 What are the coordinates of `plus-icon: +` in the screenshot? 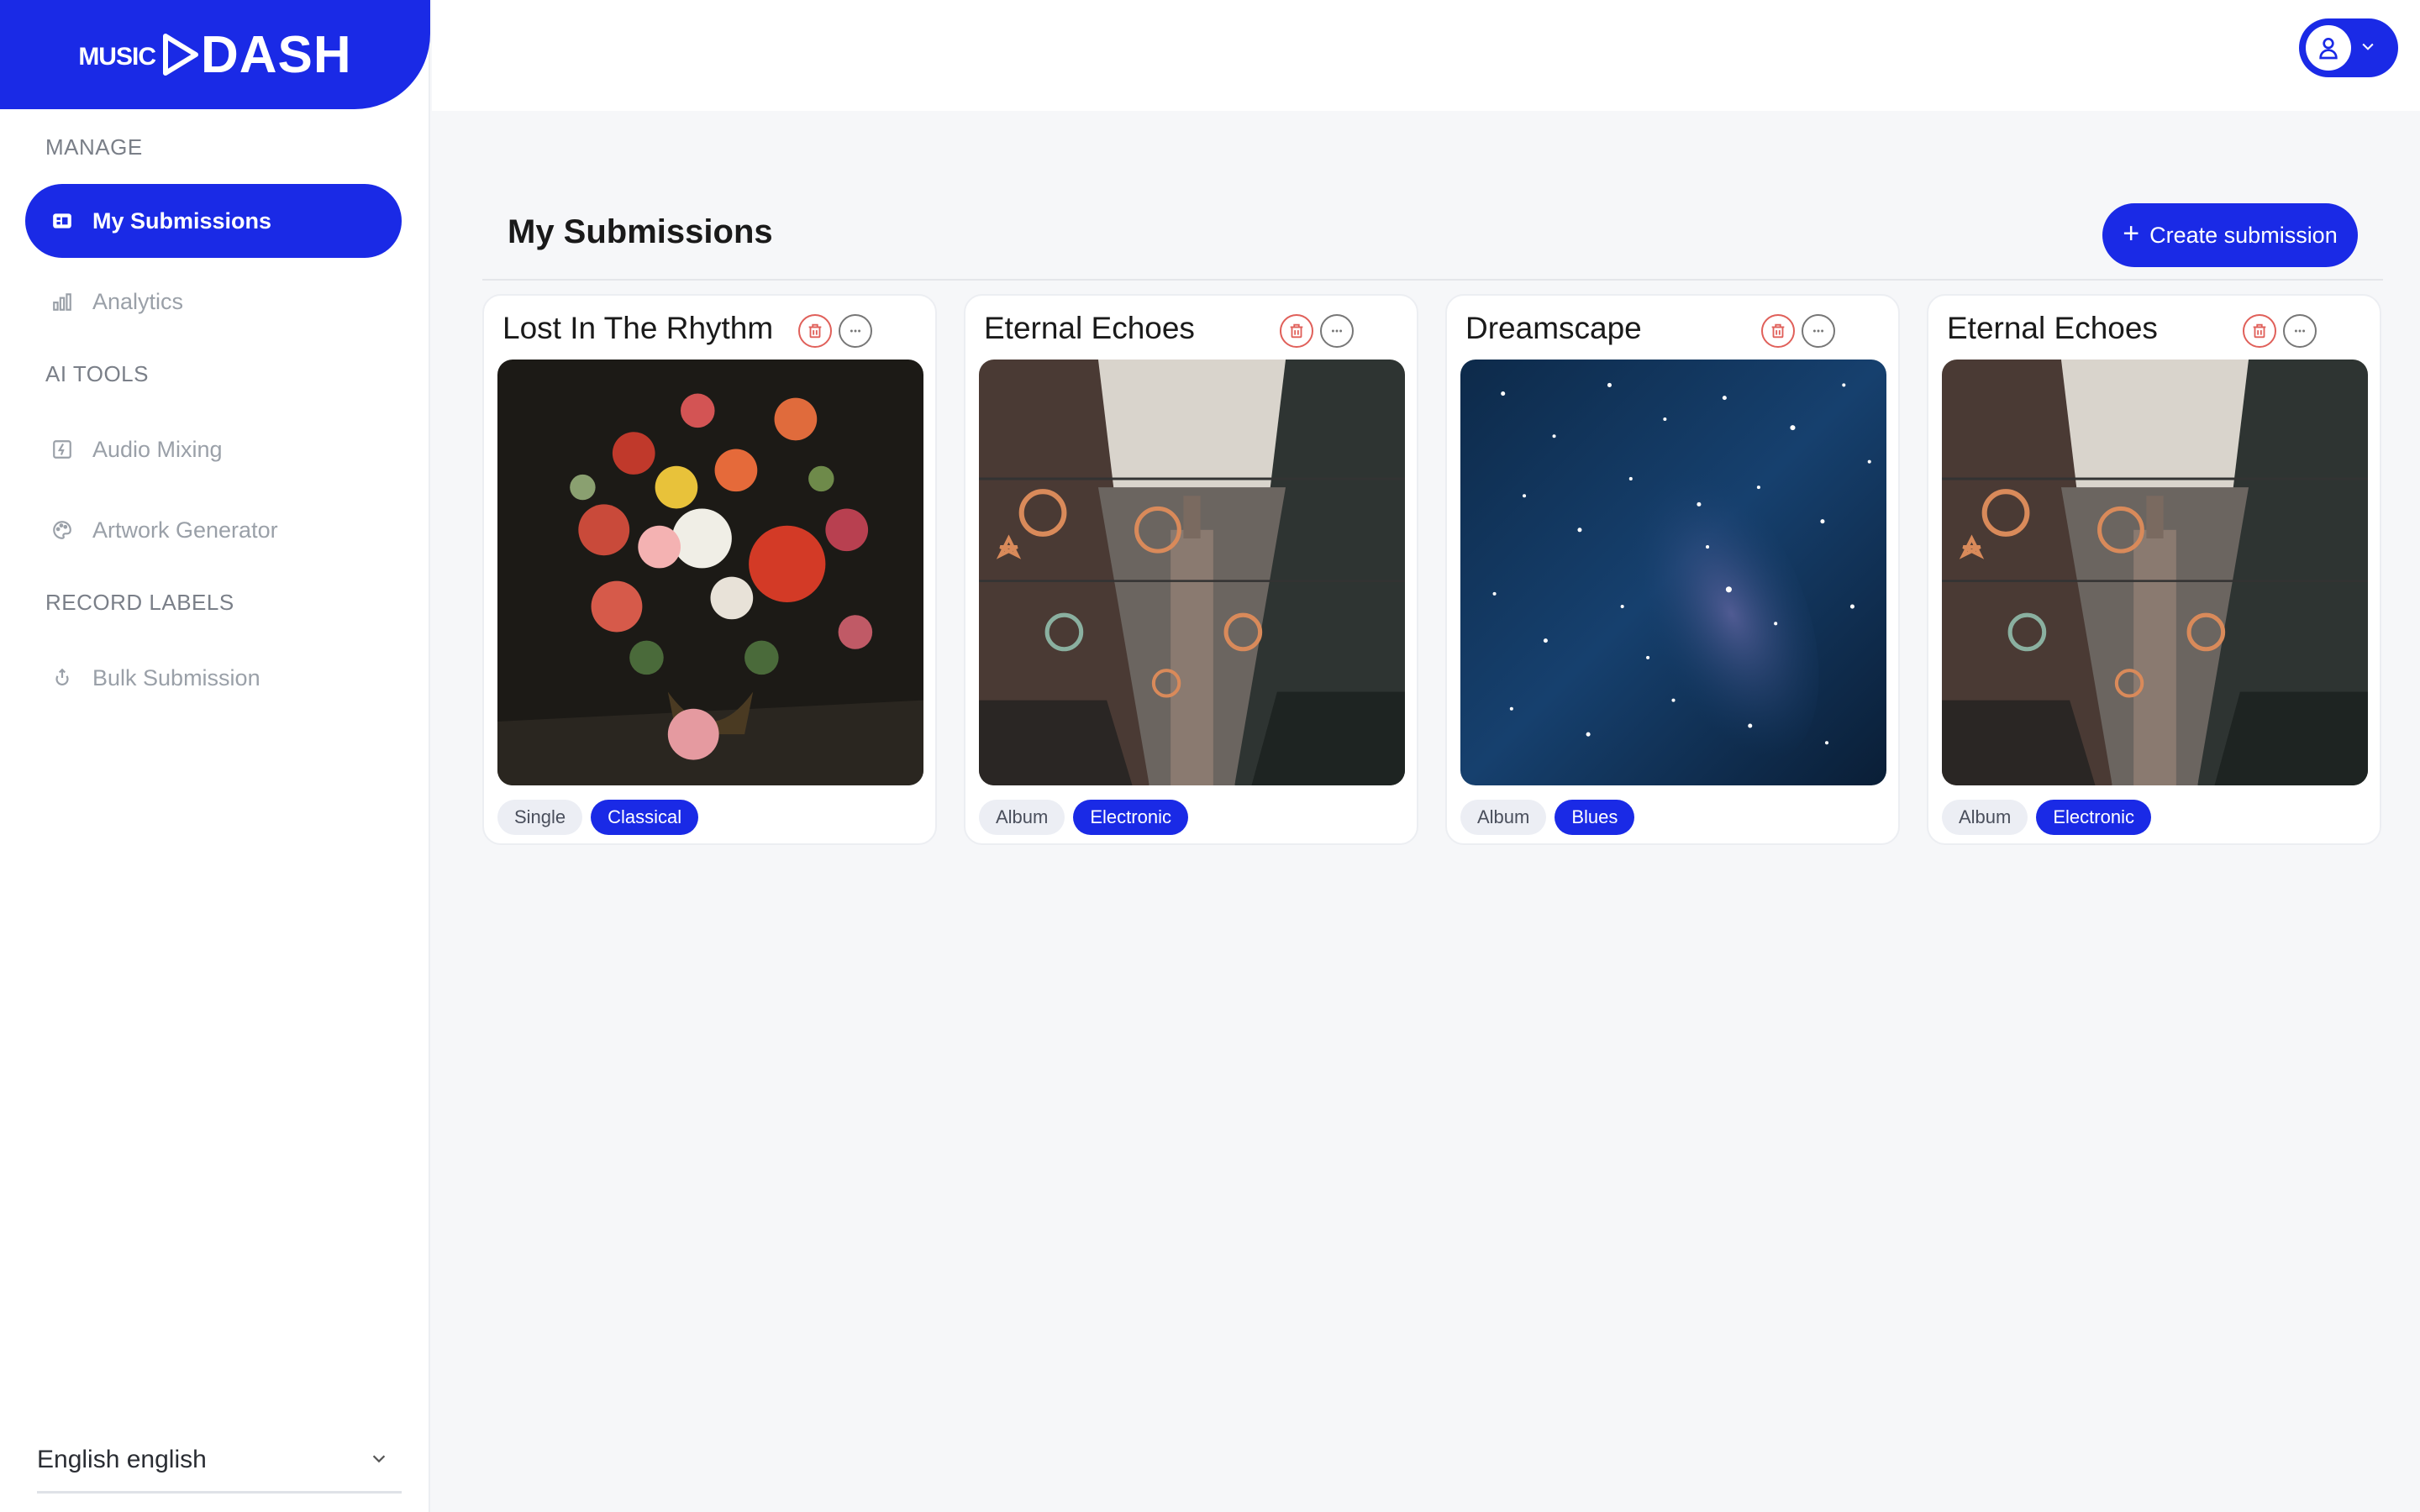 It's located at (2131, 233).